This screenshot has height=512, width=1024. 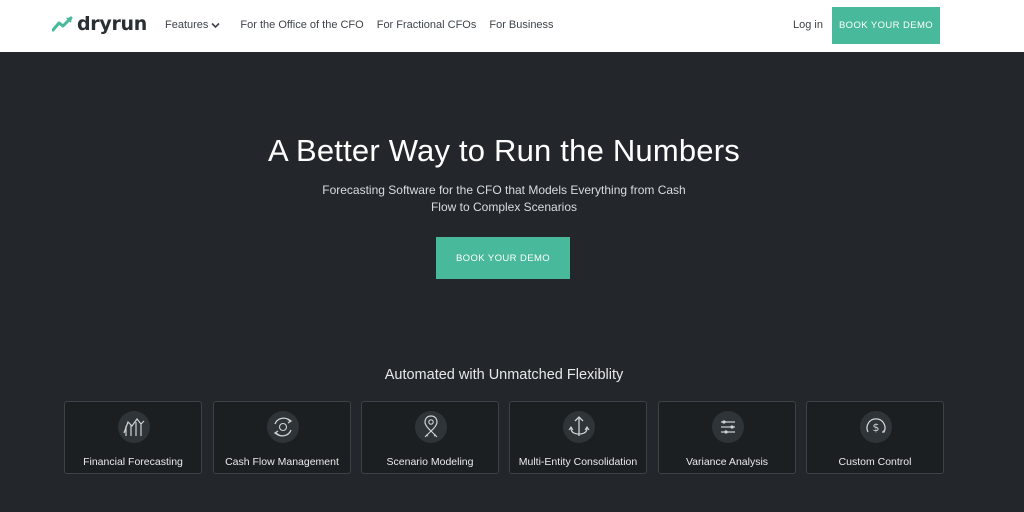 I want to click on nav-fractional-cfos-label: For Fractional CFOs, so click(x=426, y=25).